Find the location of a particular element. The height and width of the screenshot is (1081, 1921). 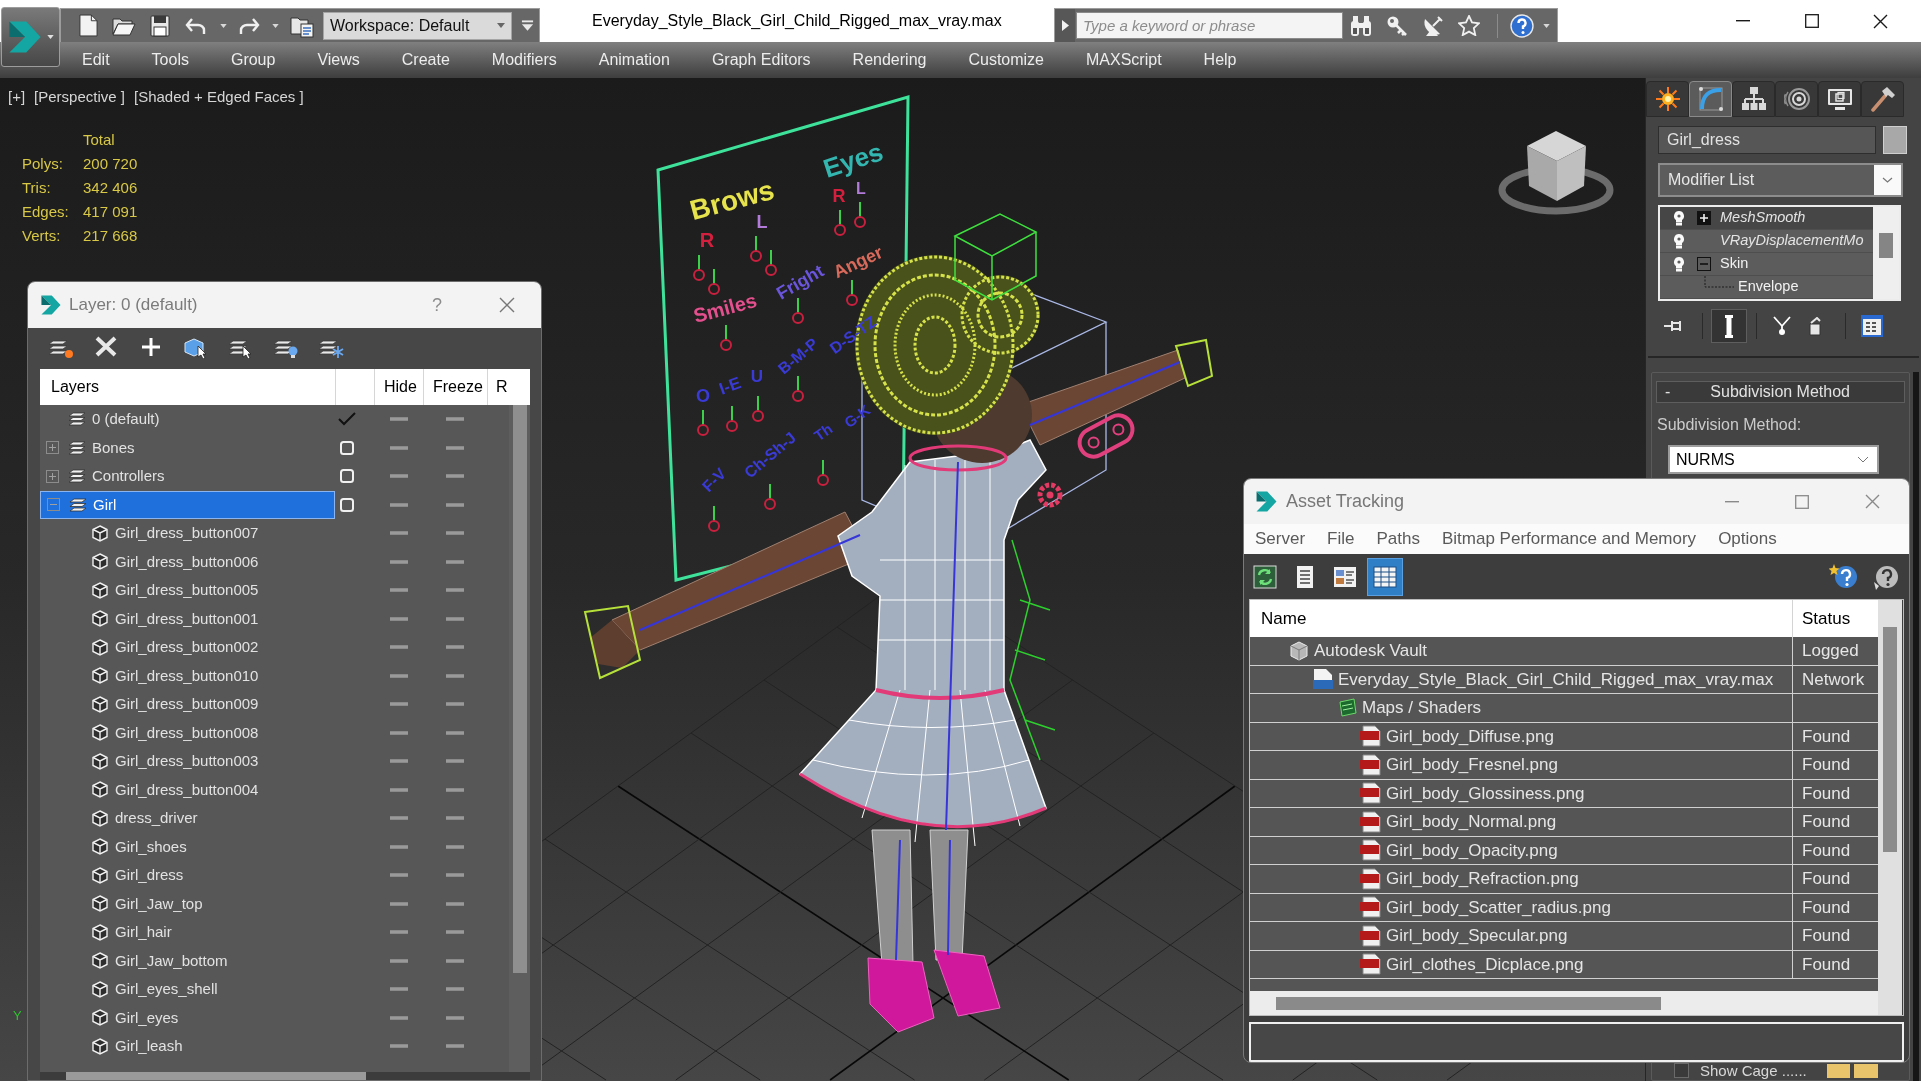

binoculars-icon is located at coordinates (1361, 25).